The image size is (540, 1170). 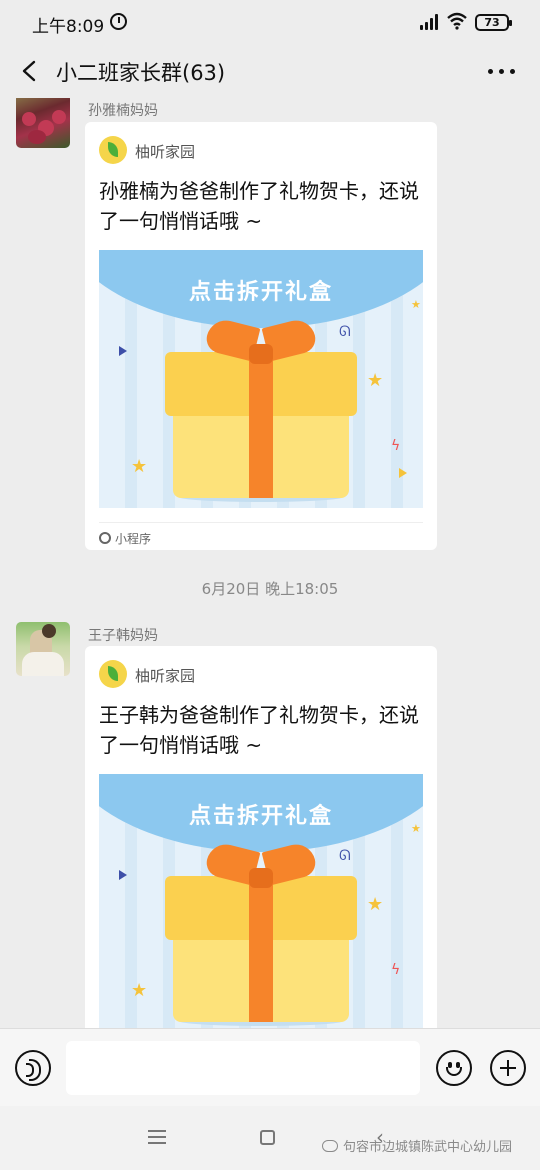 What do you see at coordinates (243, 1068) in the screenshot?
I see `message-input` at bounding box center [243, 1068].